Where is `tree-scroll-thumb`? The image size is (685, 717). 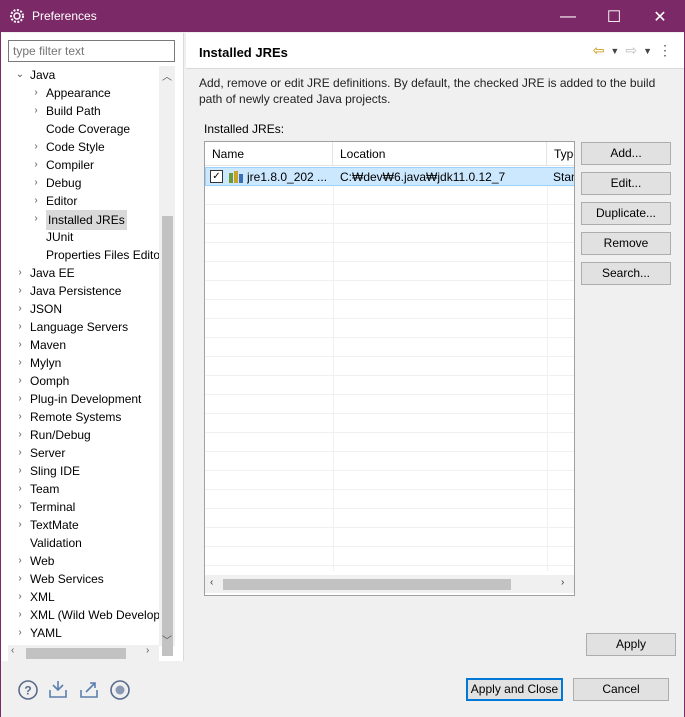
tree-scroll-thumb is located at coordinates (167, 436).